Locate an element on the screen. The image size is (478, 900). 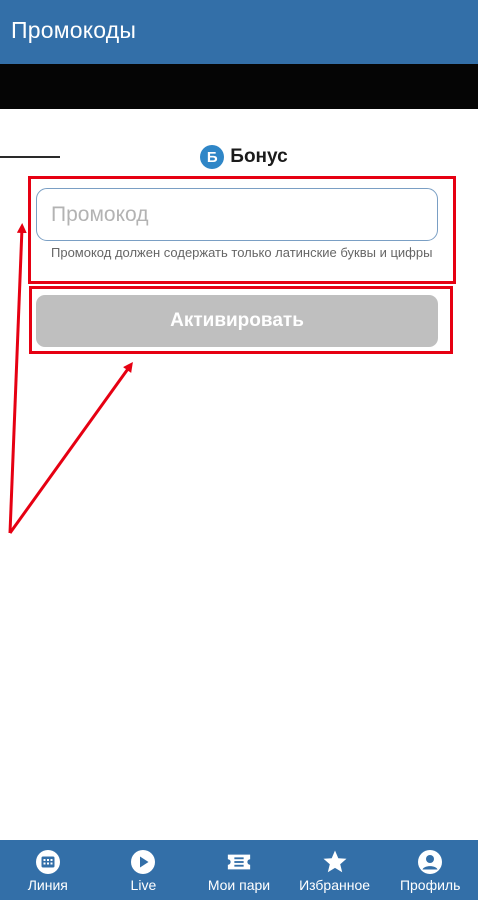
activate-button: Активировать is located at coordinates (237, 321).